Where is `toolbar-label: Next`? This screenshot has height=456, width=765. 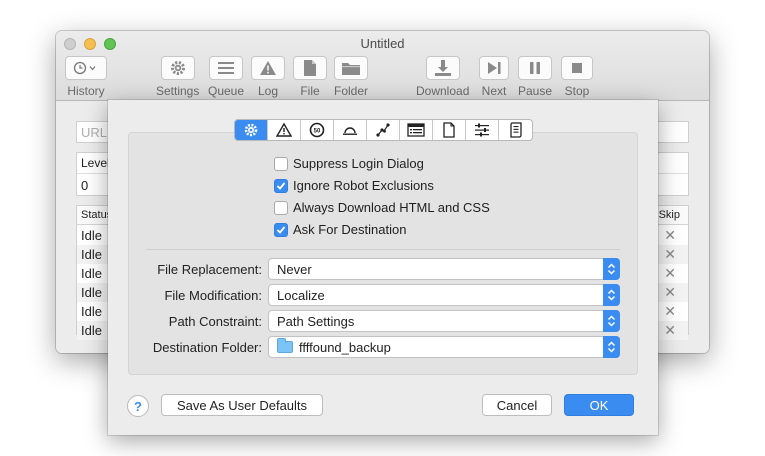 toolbar-label: Next is located at coordinates (494, 91).